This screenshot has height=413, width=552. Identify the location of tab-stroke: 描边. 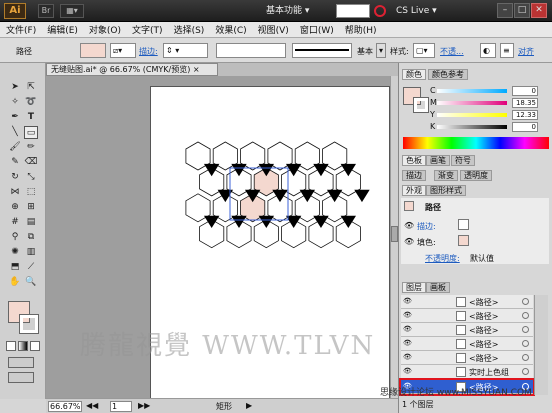
(414, 175).